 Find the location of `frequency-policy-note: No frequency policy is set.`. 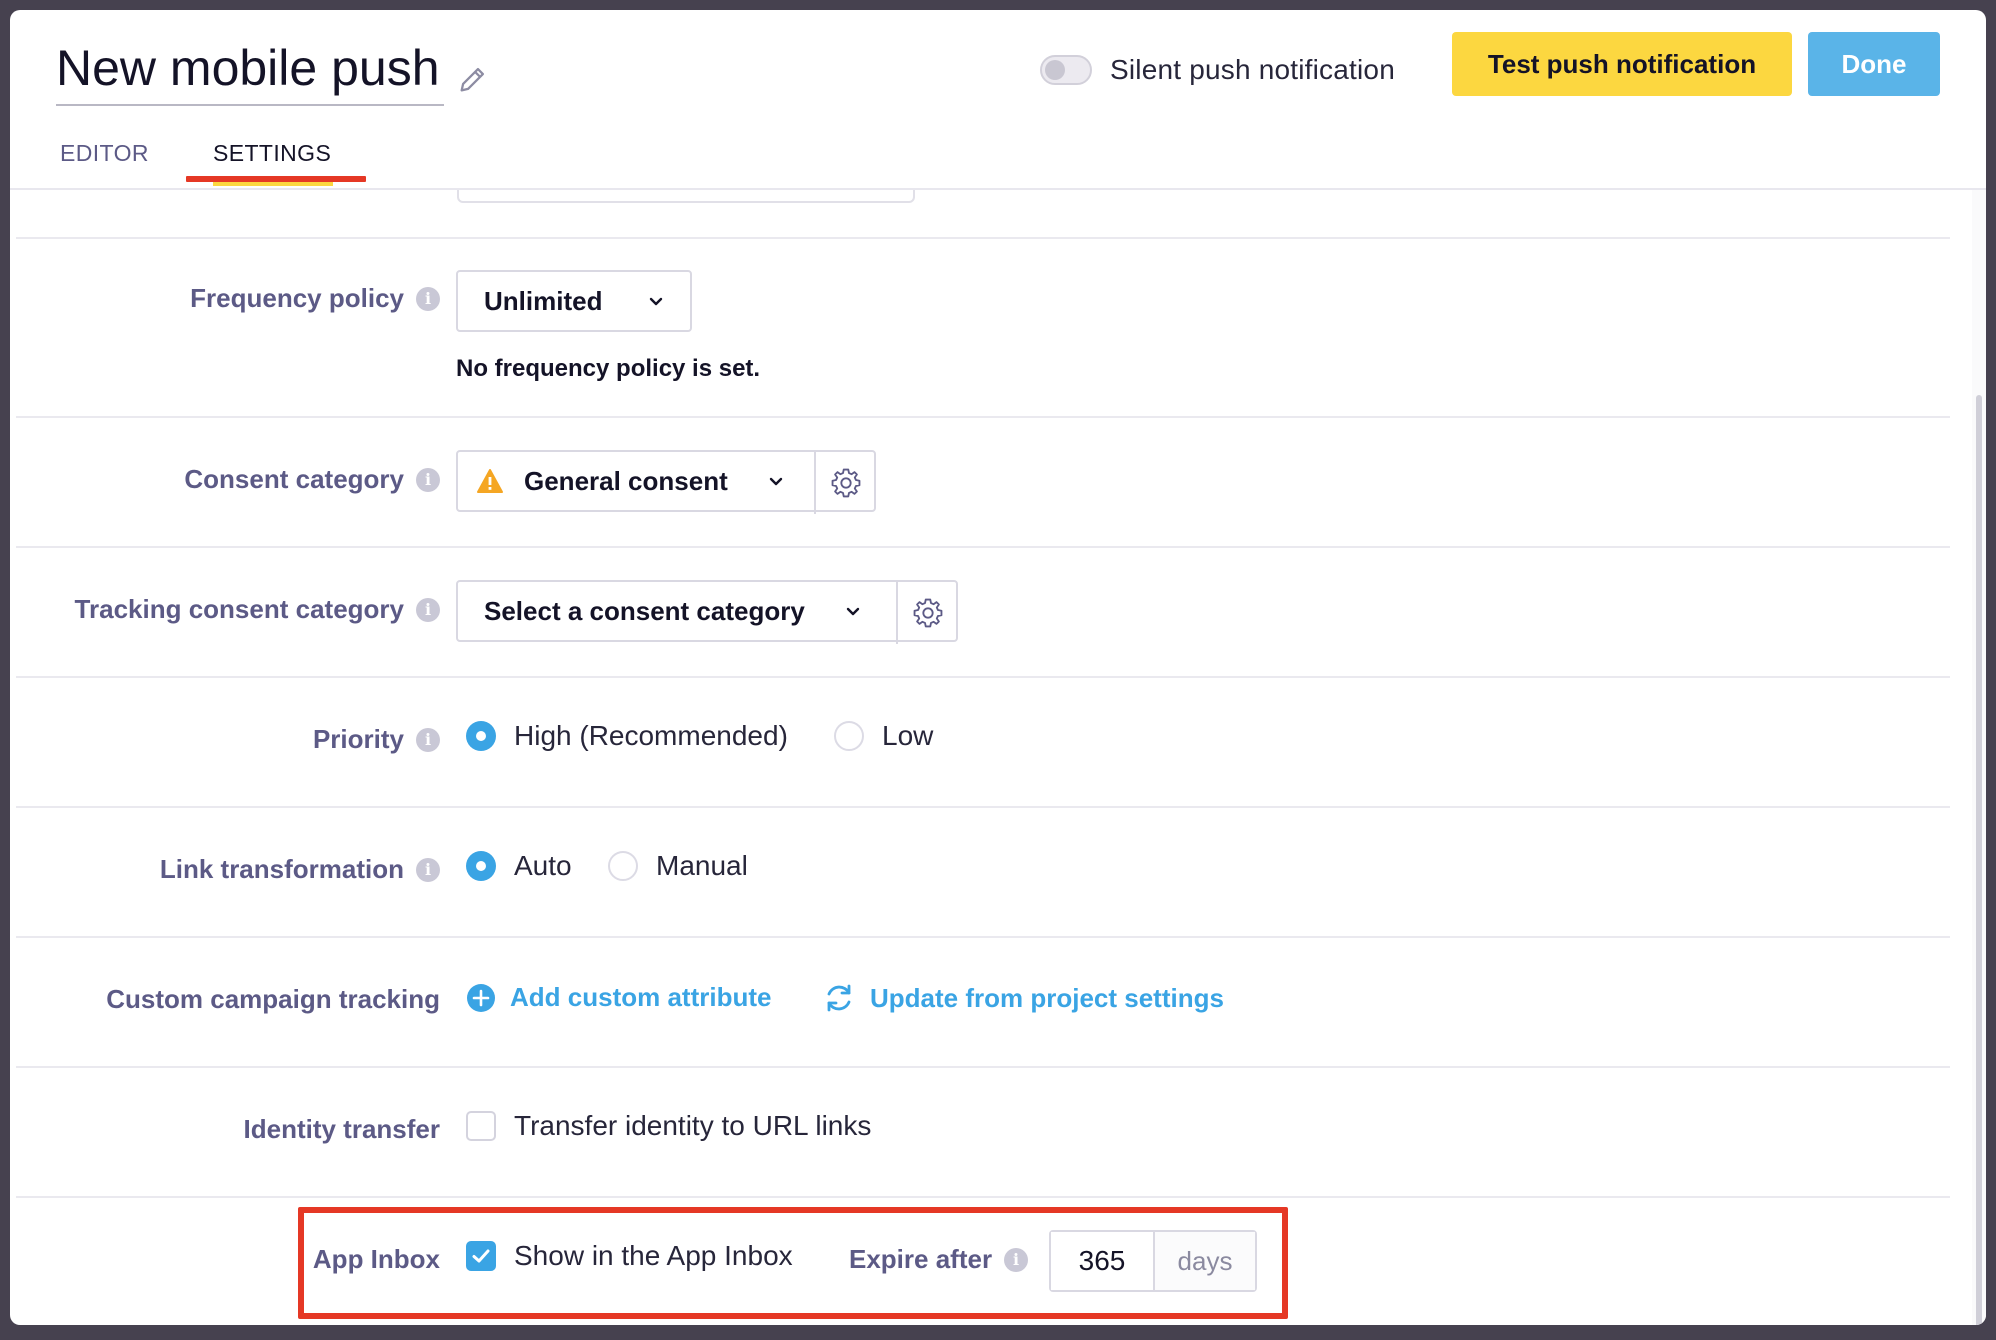

frequency-policy-note: No frequency policy is set. is located at coordinates (608, 368).